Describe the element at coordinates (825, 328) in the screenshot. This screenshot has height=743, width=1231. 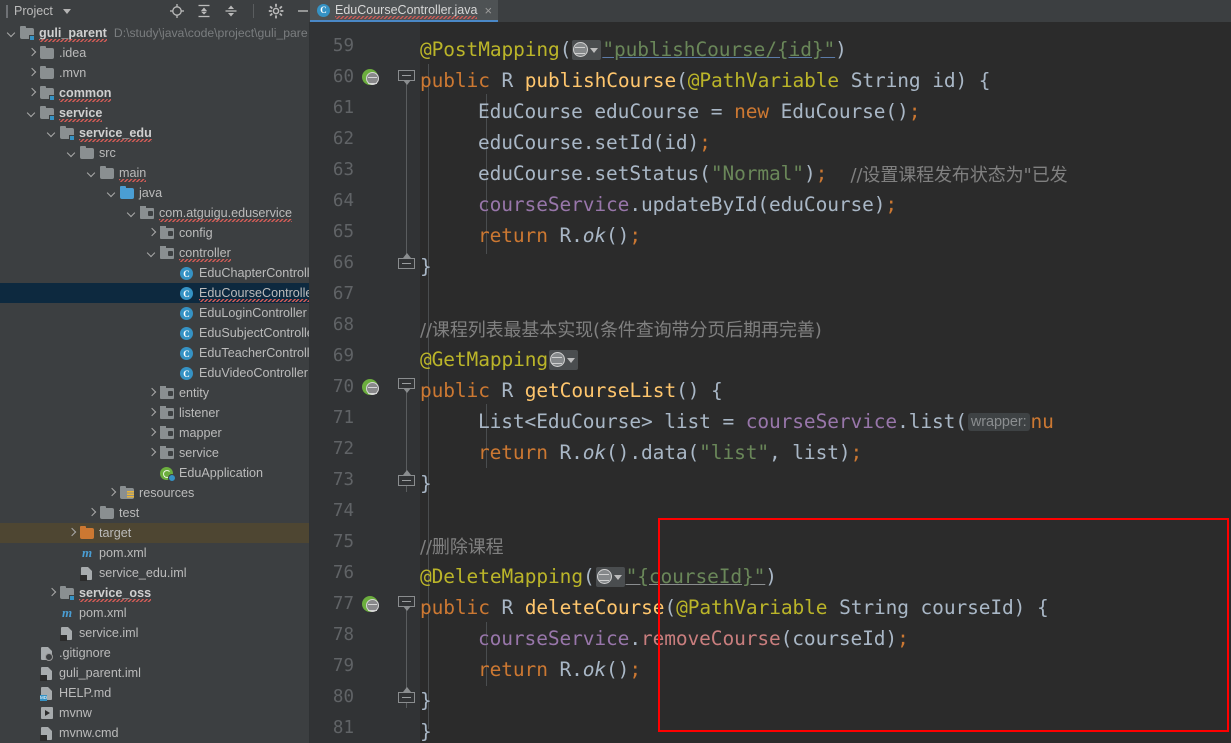
I see `code-line-68: //课程列表最基本实现(条件查询带分页后期再完善)` at that location.